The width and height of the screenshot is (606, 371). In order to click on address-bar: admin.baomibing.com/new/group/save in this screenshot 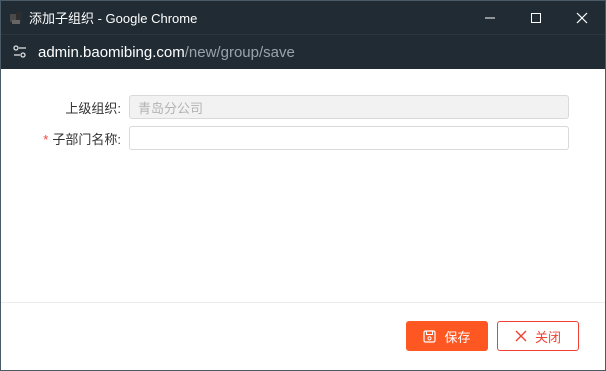, I will do `click(303, 51)`.